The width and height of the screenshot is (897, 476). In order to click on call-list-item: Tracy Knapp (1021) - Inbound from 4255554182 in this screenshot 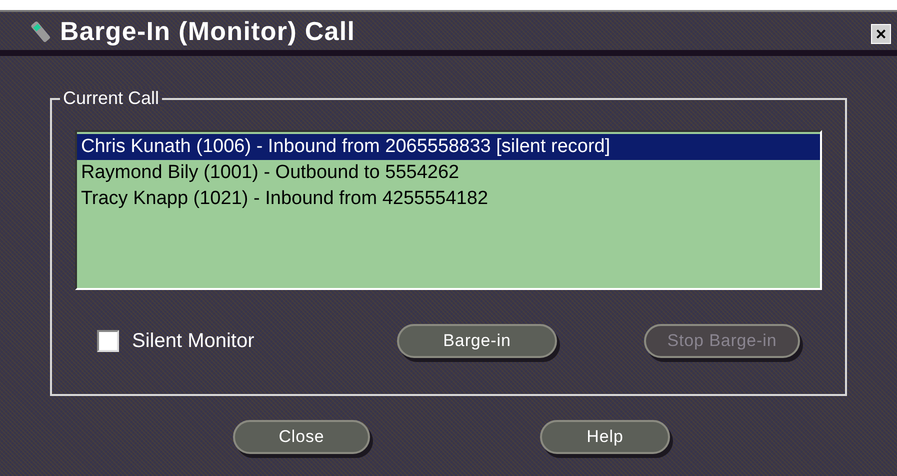, I will do `click(448, 199)`.